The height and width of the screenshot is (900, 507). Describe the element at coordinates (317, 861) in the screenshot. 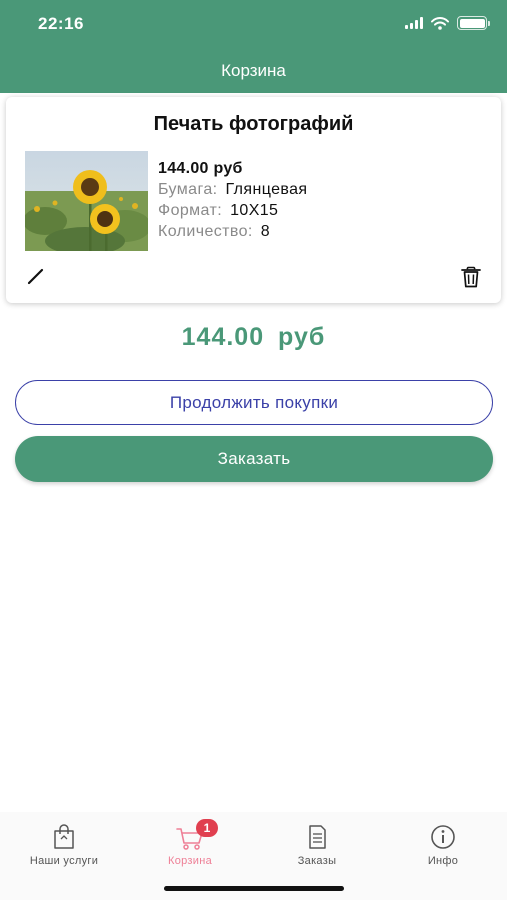

I see `tab-label: Заказы` at that location.